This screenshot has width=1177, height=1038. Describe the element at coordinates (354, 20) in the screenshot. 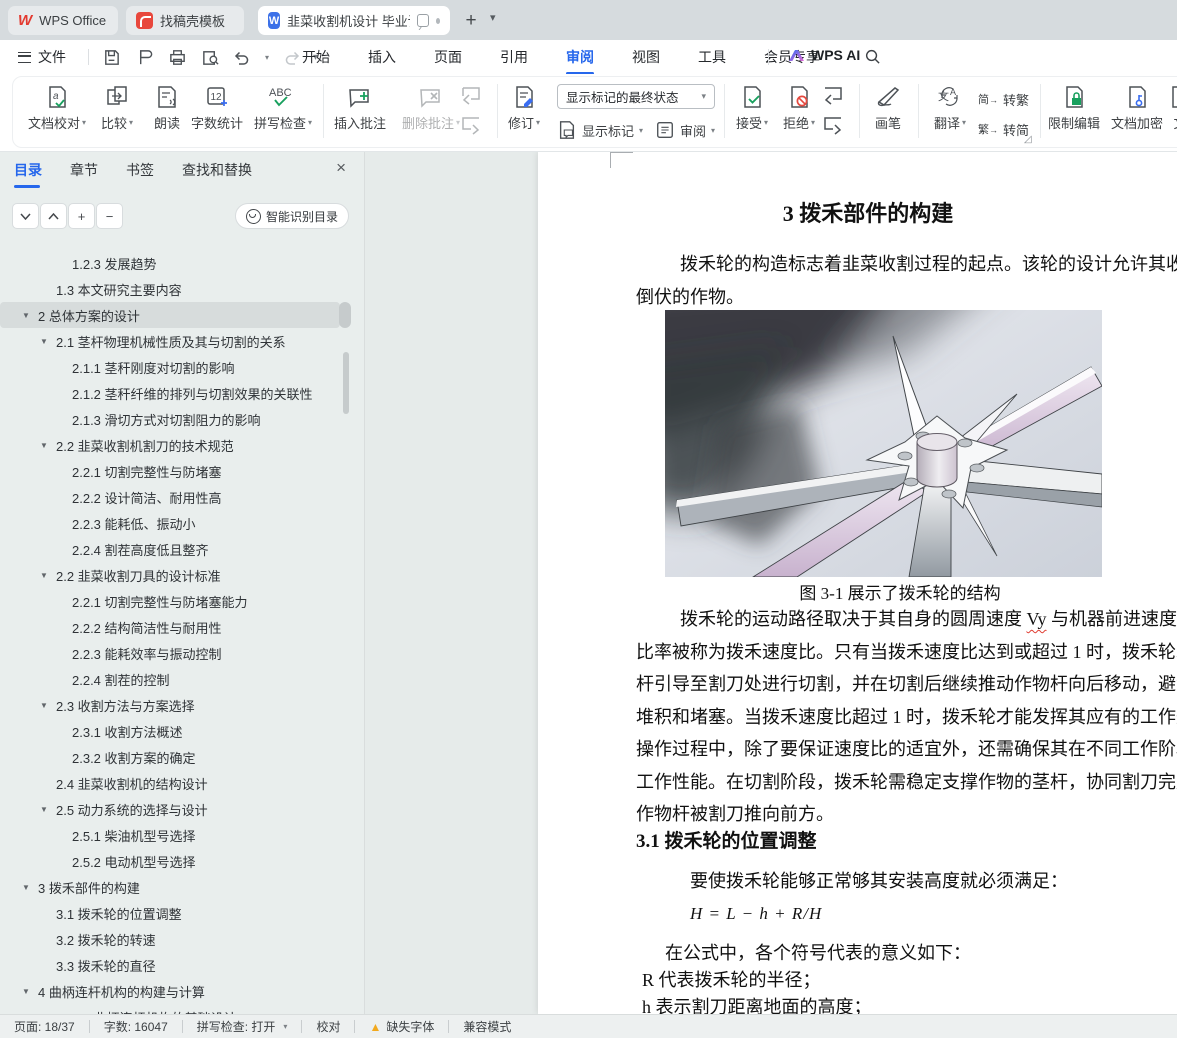

I see `tab-document: W 韭菜收割机设计 毕业论文定稿` at that location.